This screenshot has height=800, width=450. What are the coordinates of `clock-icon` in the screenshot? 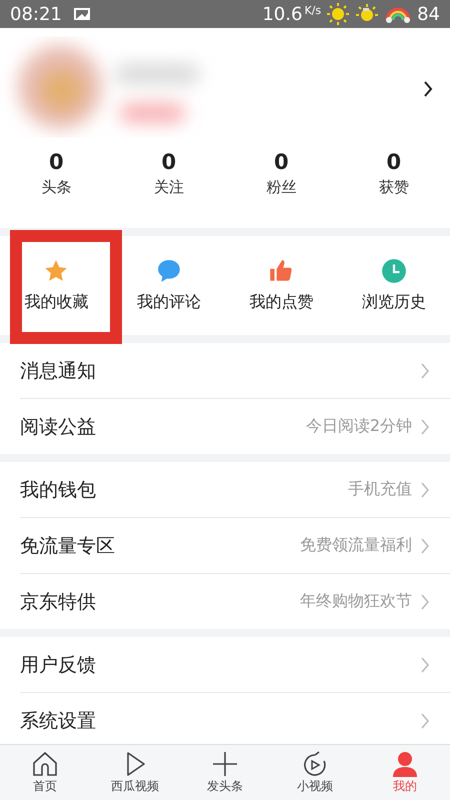 It's located at (393, 271).